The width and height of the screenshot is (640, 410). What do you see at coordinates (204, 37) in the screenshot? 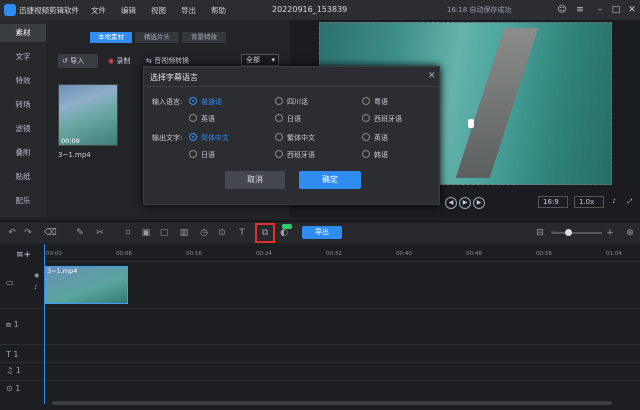
I see `tab-backgrounds: 背景特效` at bounding box center [204, 37].